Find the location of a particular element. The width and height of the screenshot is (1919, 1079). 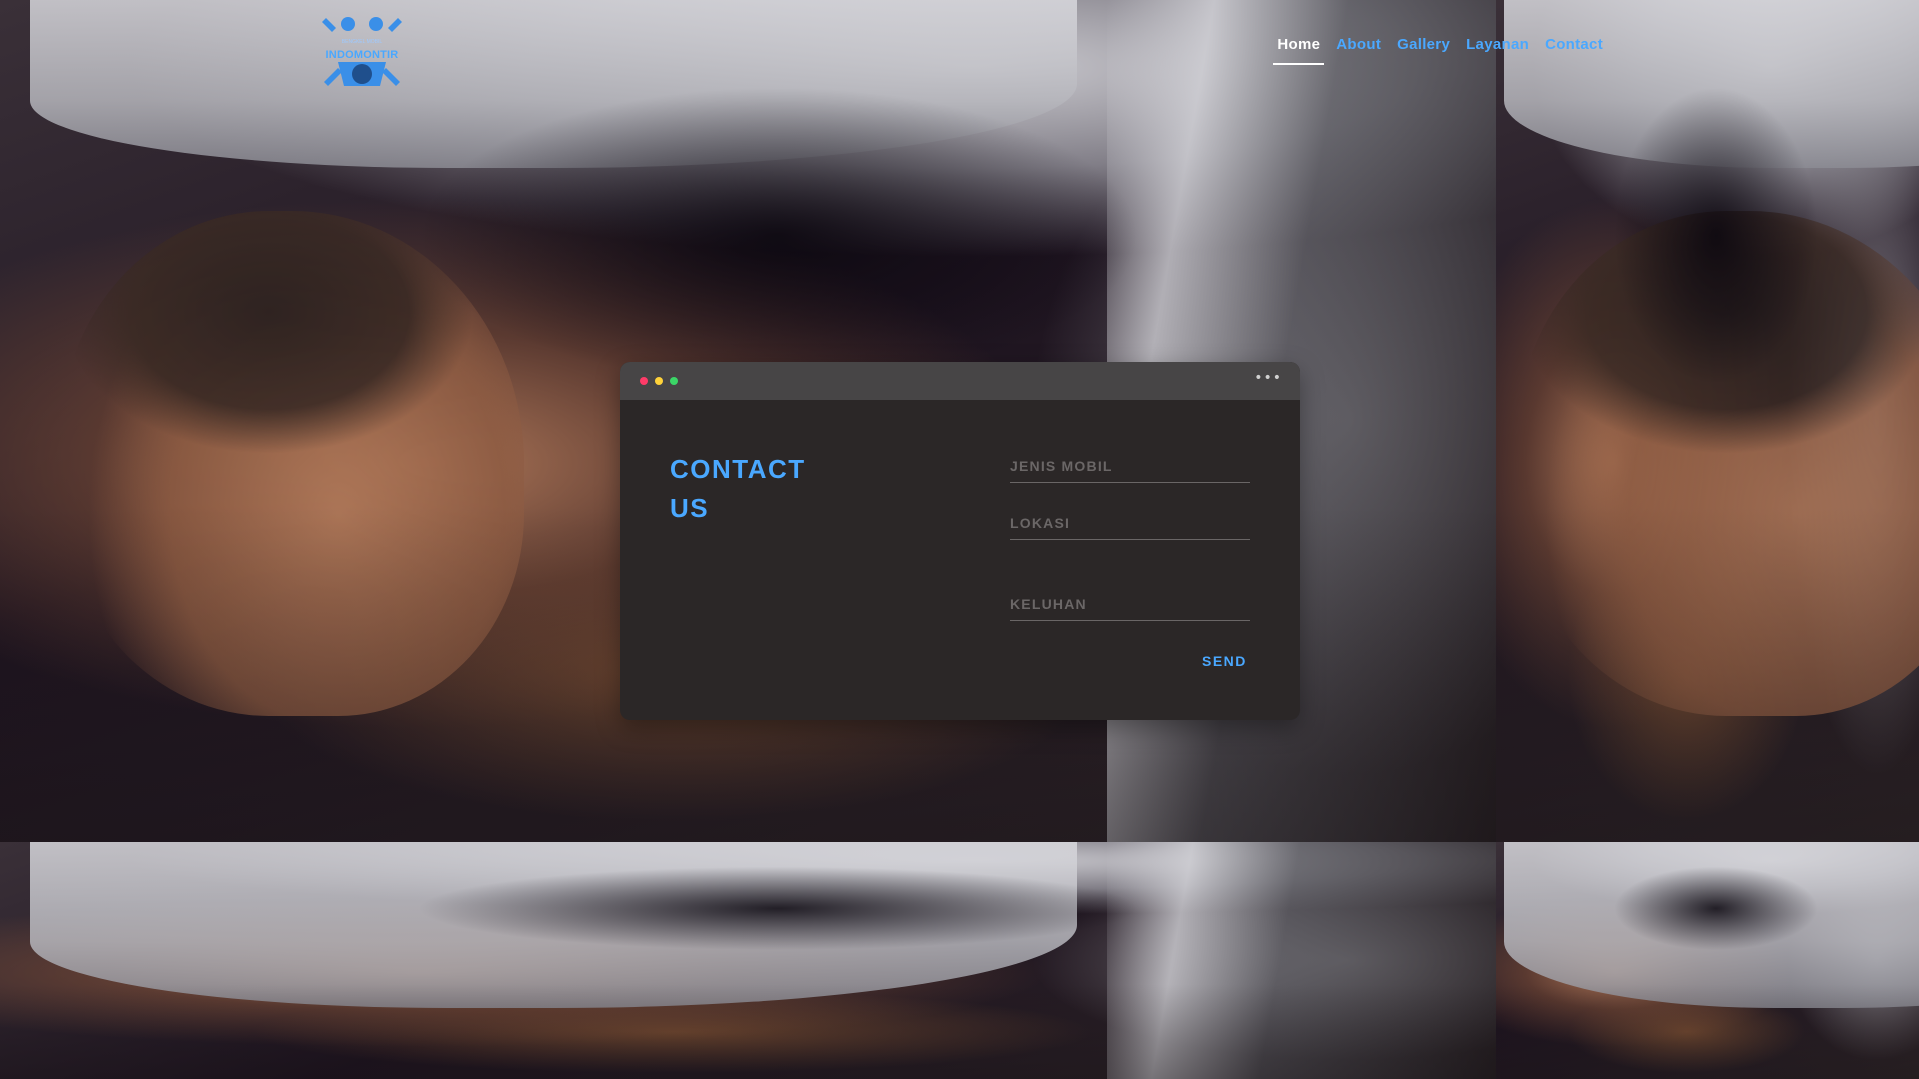

maximize-dot-icon is located at coordinates (674, 381).